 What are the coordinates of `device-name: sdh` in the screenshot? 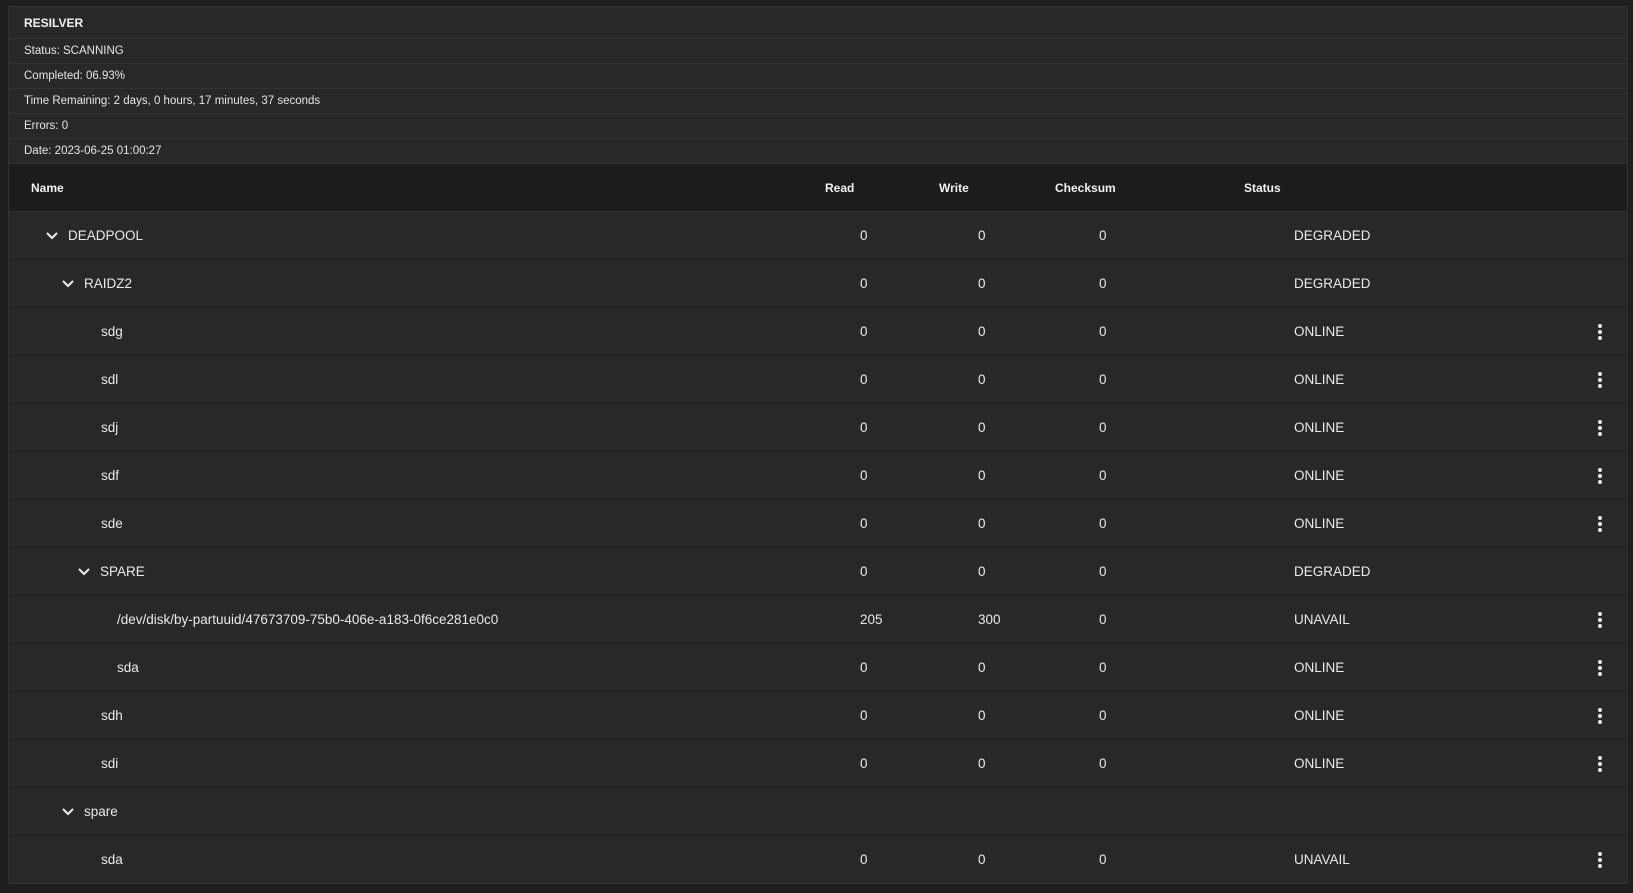 It's located at (112, 715).